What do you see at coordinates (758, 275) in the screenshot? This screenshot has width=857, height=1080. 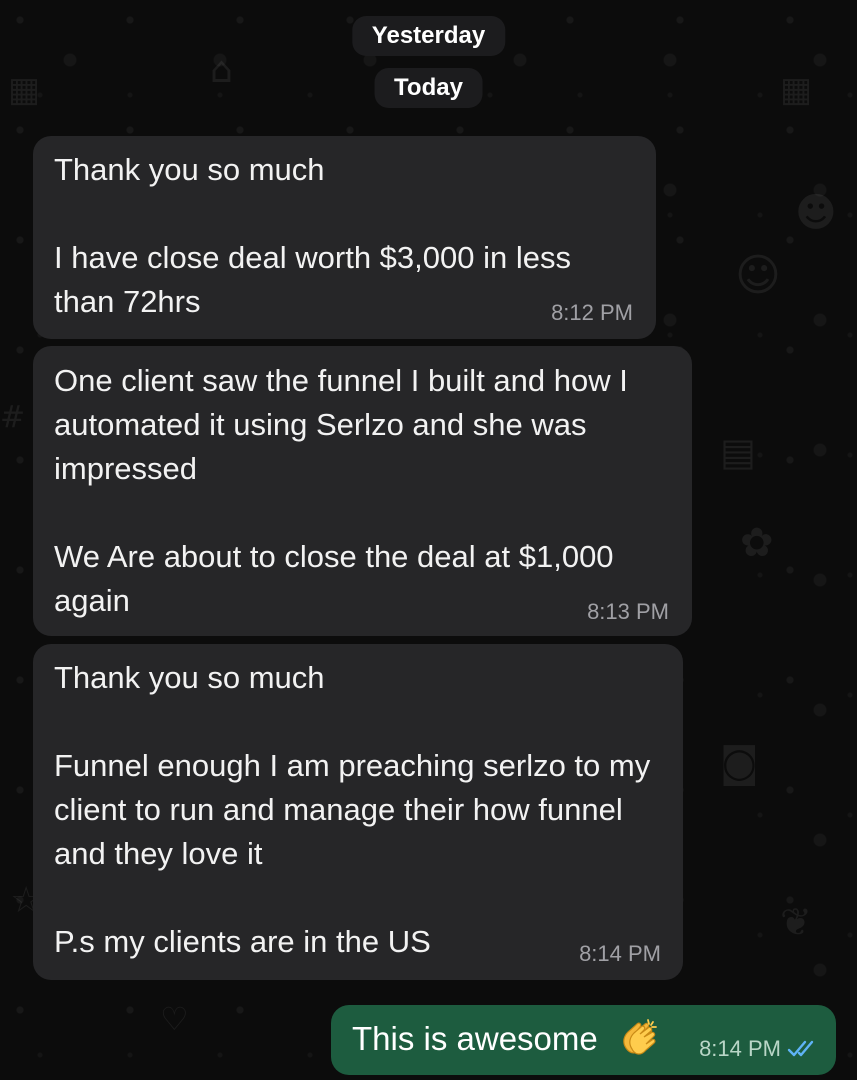 I see `smiley-doodle-icon: ☺` at bounding box center [758, 275].